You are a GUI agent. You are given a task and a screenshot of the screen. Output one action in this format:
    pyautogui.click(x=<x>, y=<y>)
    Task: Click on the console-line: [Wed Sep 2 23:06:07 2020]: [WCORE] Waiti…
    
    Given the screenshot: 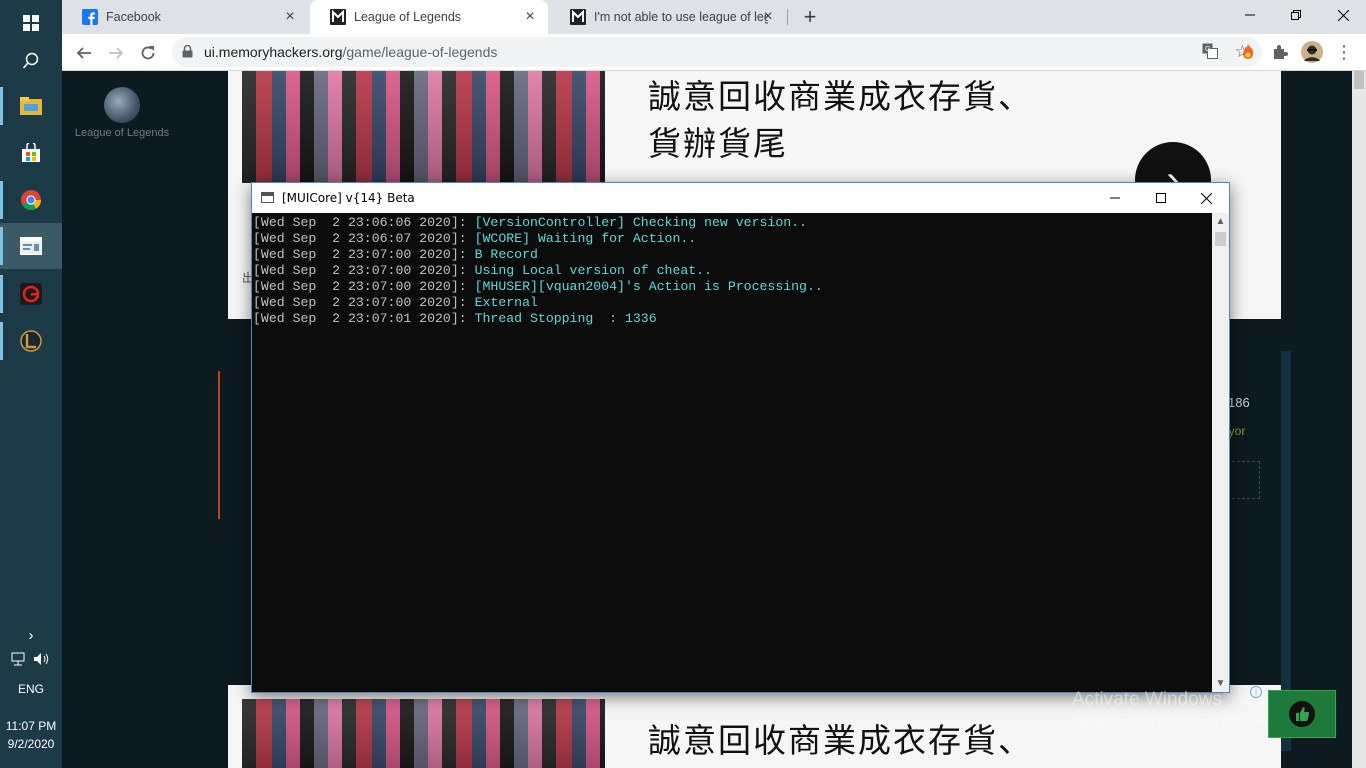 What is the action you would take?
    pyautogui.click(x=732, y=239)
    